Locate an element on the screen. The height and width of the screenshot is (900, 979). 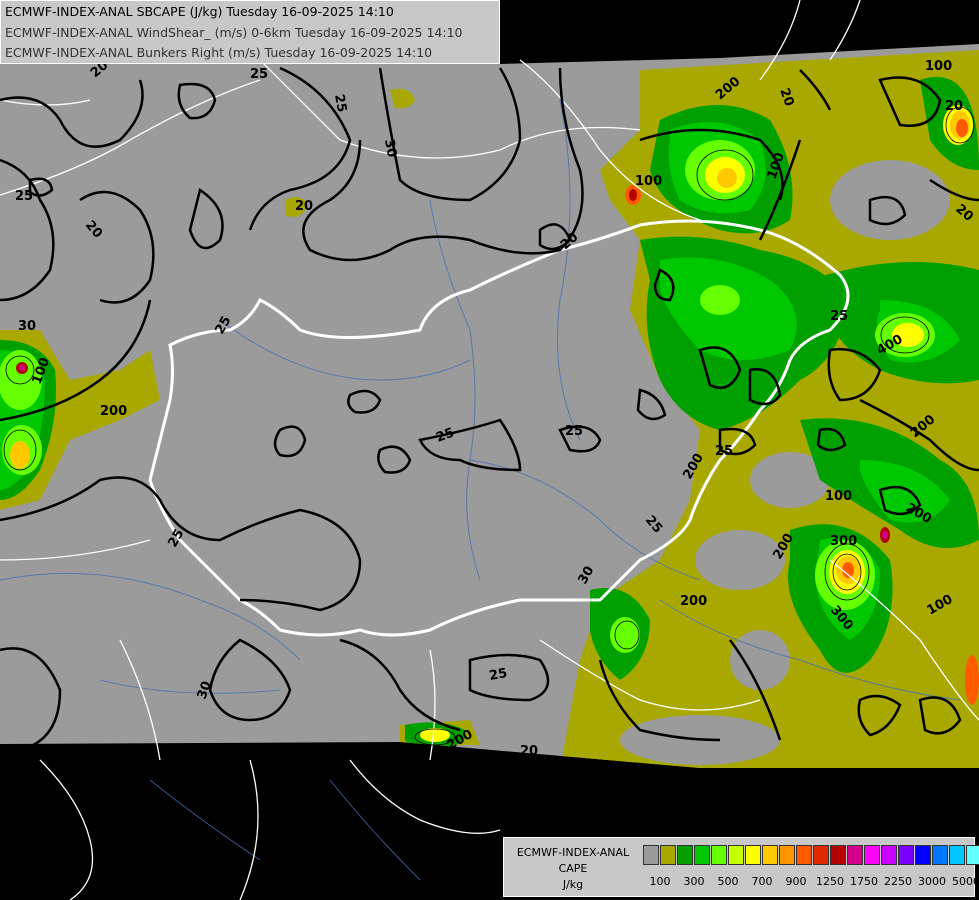
legend-tick-label: 500 is located at coordinates (728, 881).